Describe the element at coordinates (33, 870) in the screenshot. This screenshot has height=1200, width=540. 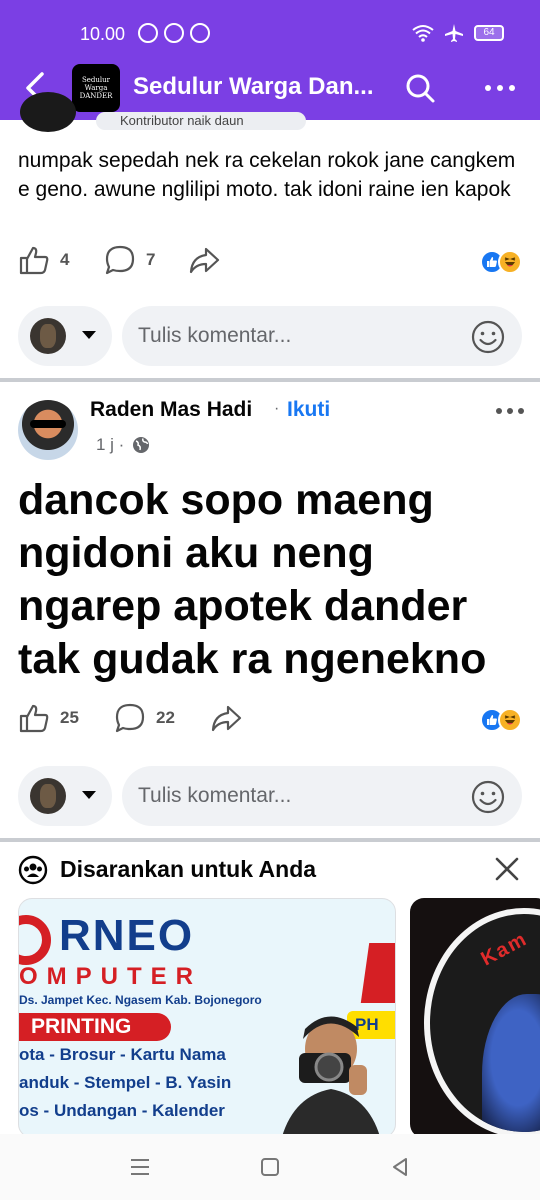
I see `groups-icon` at that location.